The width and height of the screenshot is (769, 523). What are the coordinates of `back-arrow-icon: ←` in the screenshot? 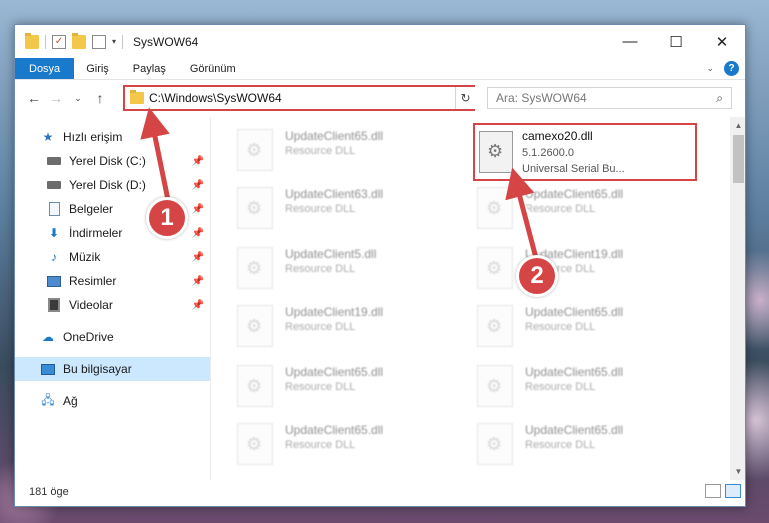 It's located at (34, 98).